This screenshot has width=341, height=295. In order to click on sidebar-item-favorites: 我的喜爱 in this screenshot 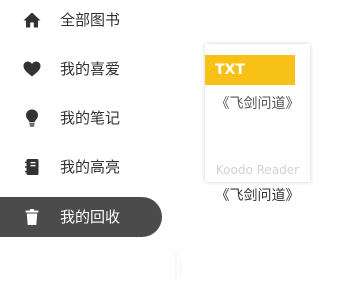, I will do `click(81, 69)`.